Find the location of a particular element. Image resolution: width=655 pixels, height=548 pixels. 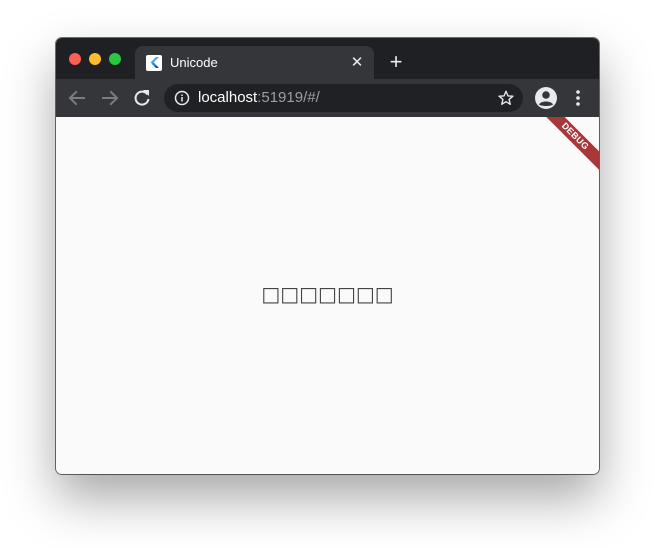

flutter-logo-icon is located at coordinates (154, 63).